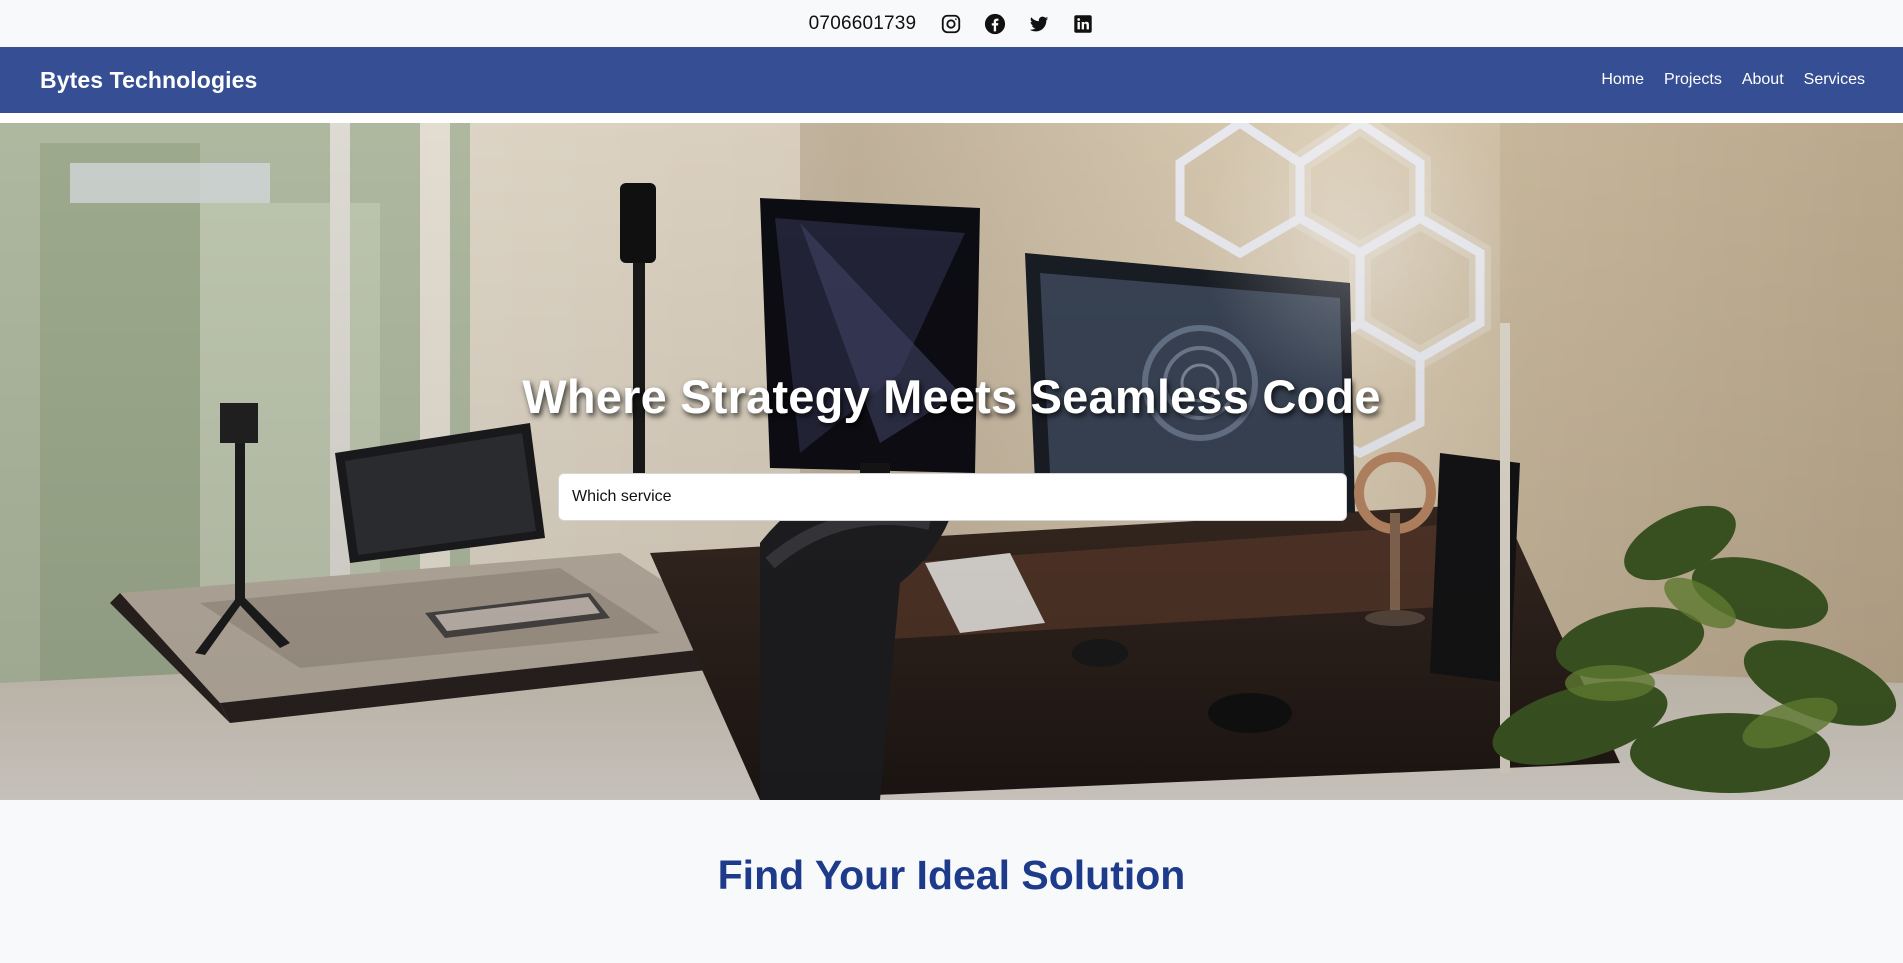 The image size is (1903, 963). What do you see at coordinates (951, 396) in the screenshot?
I see `hero-title: Where Strategy Meets Seamless Code` at bounding box center [951, 396].